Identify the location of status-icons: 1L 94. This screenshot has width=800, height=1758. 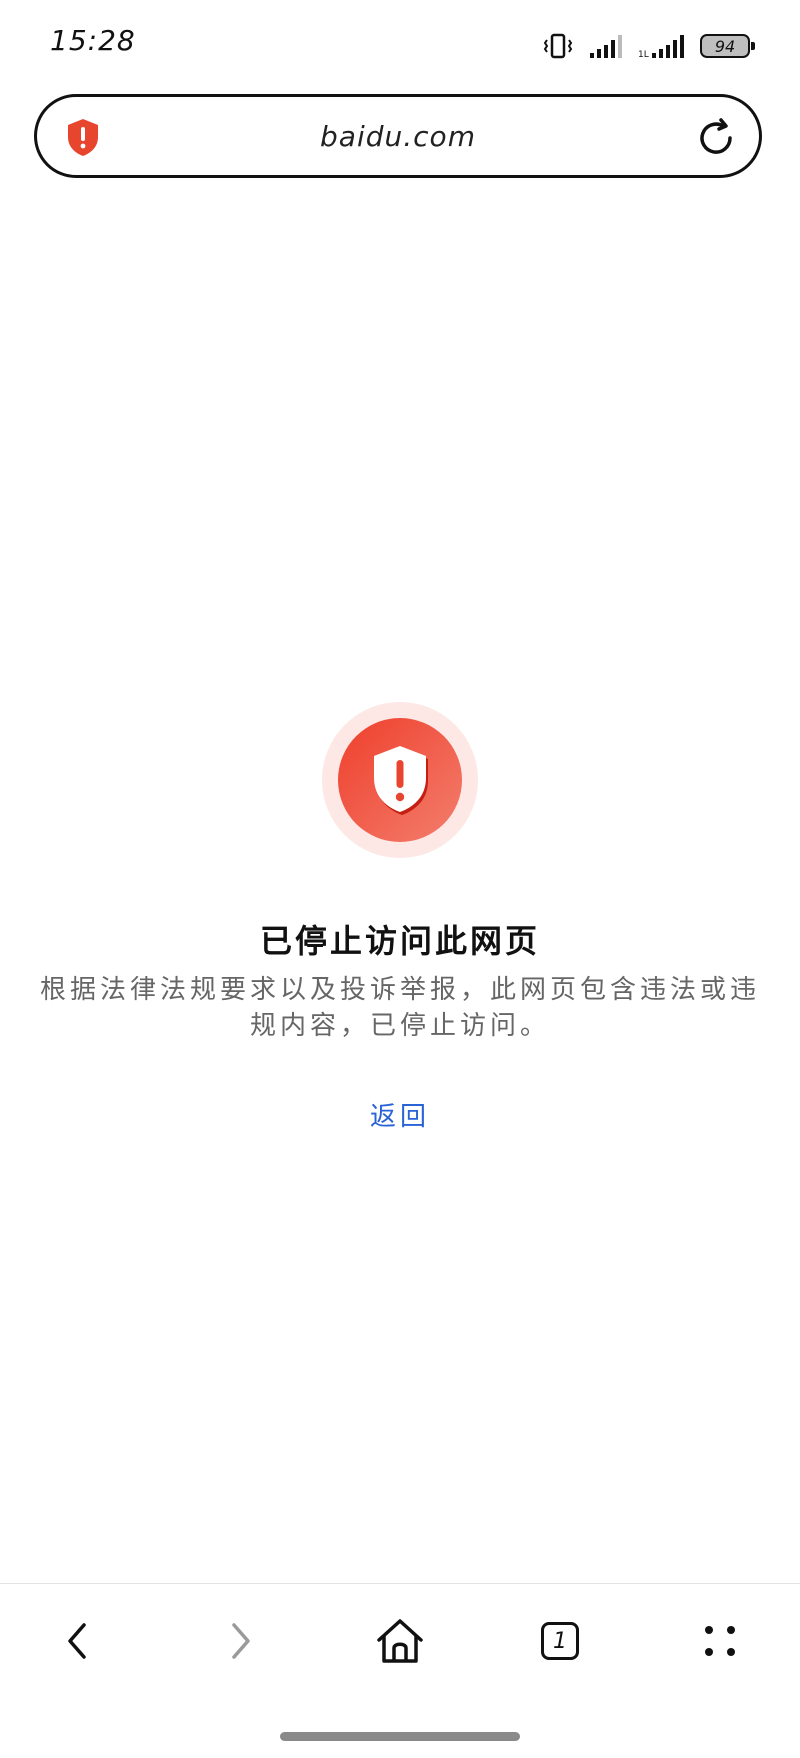
(648, 46).